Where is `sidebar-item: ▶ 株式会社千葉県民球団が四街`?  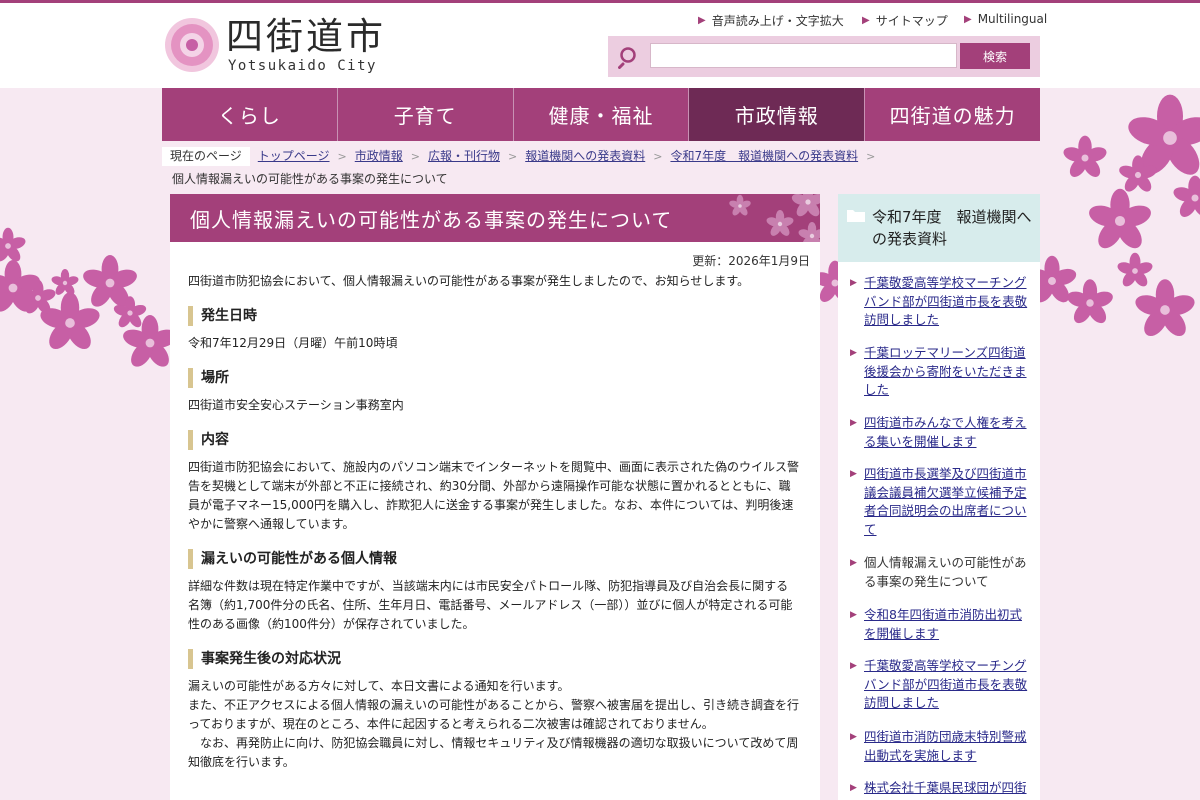
sidebar-item: ▶ 株式会社千葉県民球団が四街 is located at coordinates (942, 788).